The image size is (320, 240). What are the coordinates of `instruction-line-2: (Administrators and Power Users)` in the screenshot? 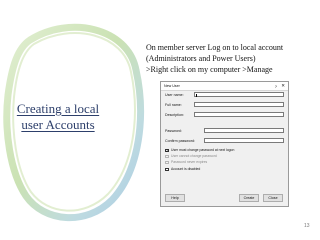 It's located at (201, 58).